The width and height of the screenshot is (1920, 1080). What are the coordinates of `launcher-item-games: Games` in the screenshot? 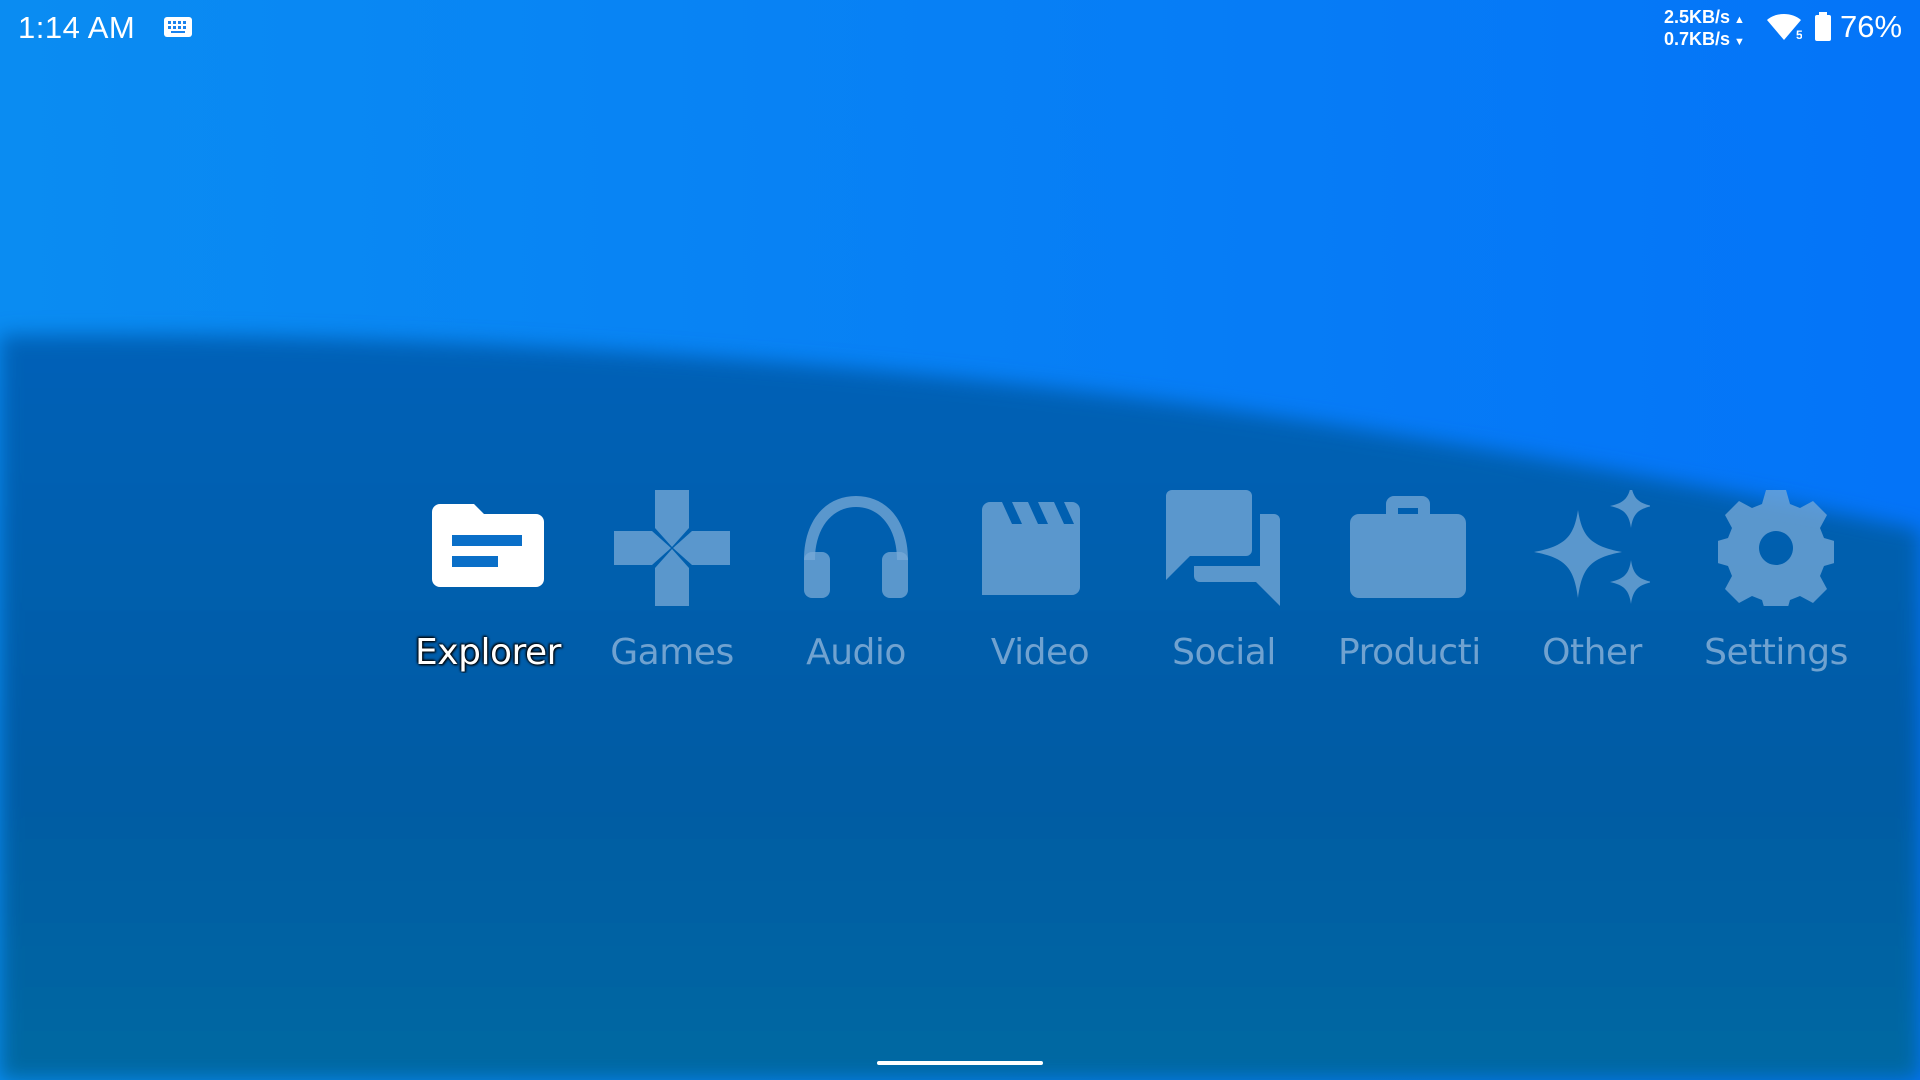 It's located at (672, 590).